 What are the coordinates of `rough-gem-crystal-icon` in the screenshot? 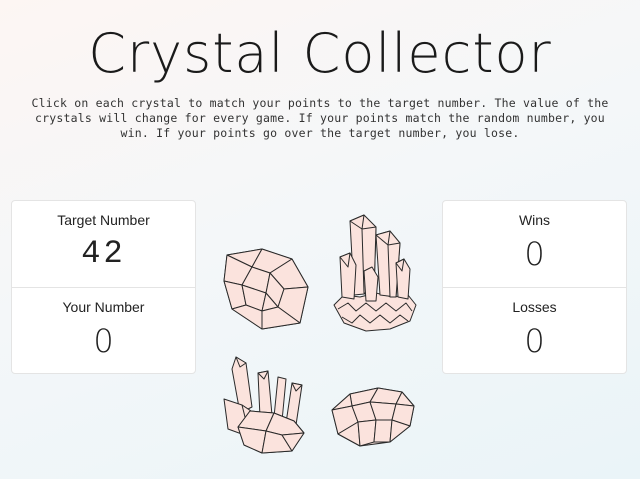 It's located at (266, 289).